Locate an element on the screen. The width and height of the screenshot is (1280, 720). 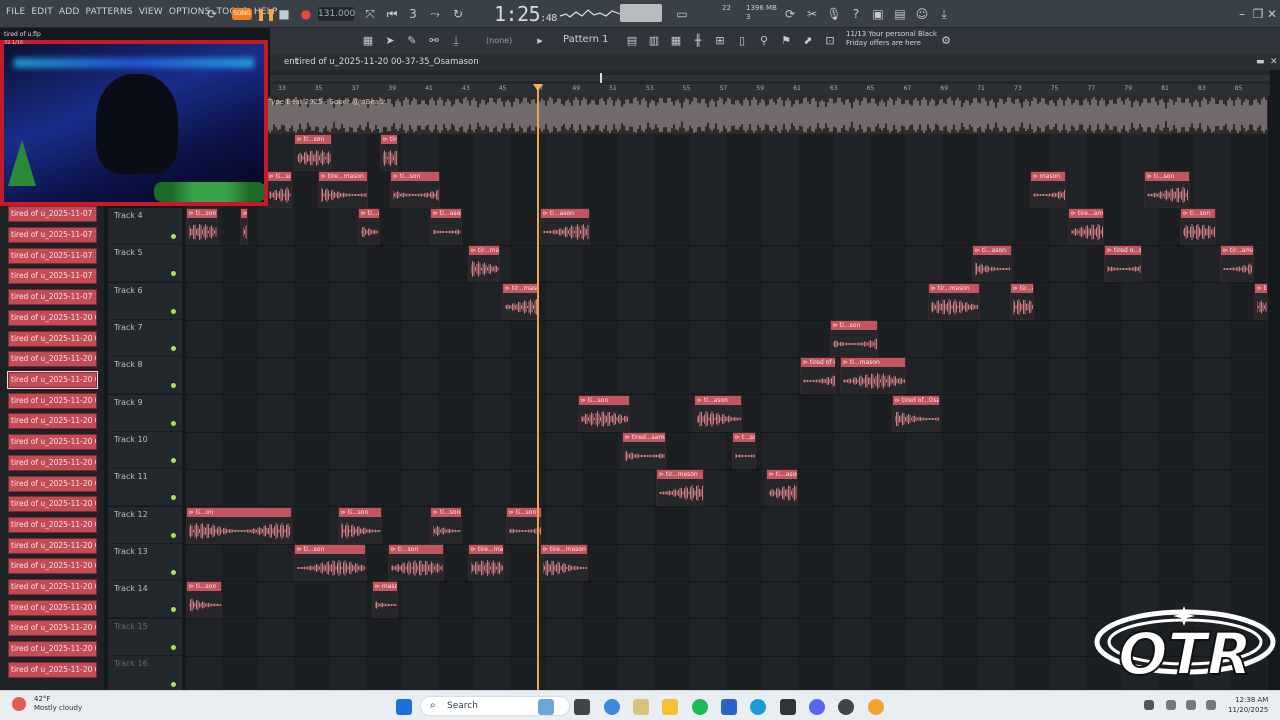
track-header: Track 8 is located at coordinates (145, 375).